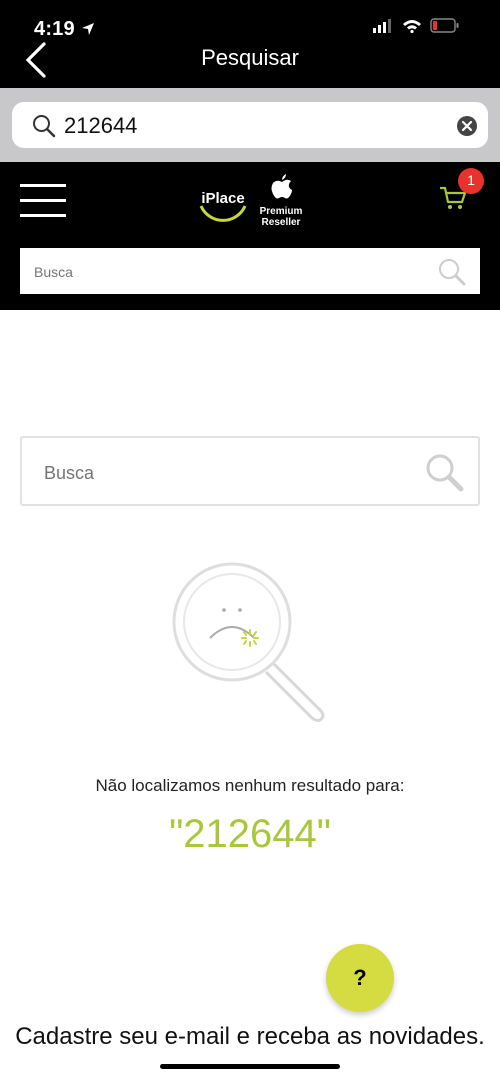 This screenshot has width=500, height=1082. I want to click on status-icons, so click(416, 28).